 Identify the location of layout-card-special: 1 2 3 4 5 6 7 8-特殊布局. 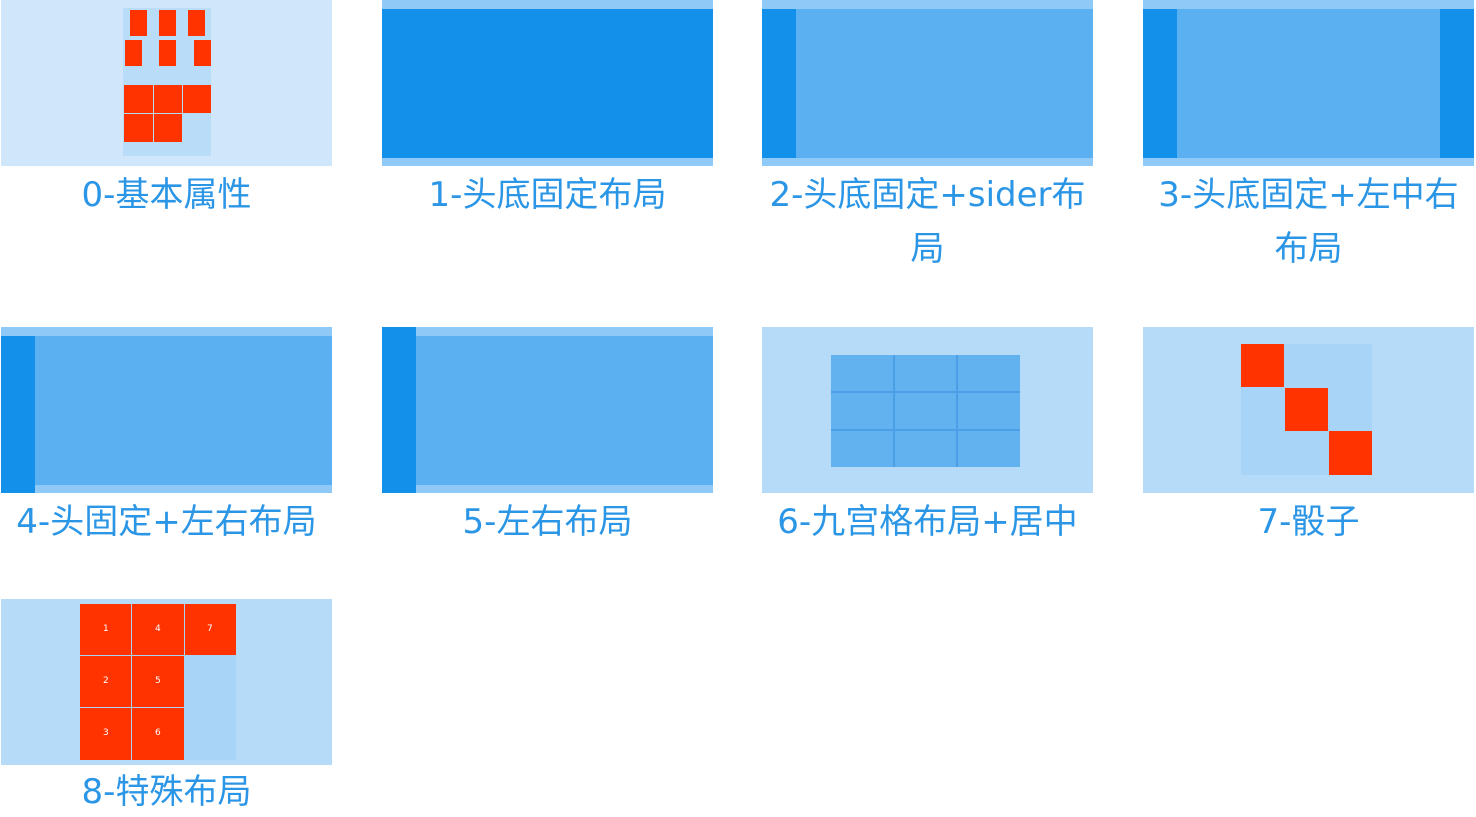
(166, 706).